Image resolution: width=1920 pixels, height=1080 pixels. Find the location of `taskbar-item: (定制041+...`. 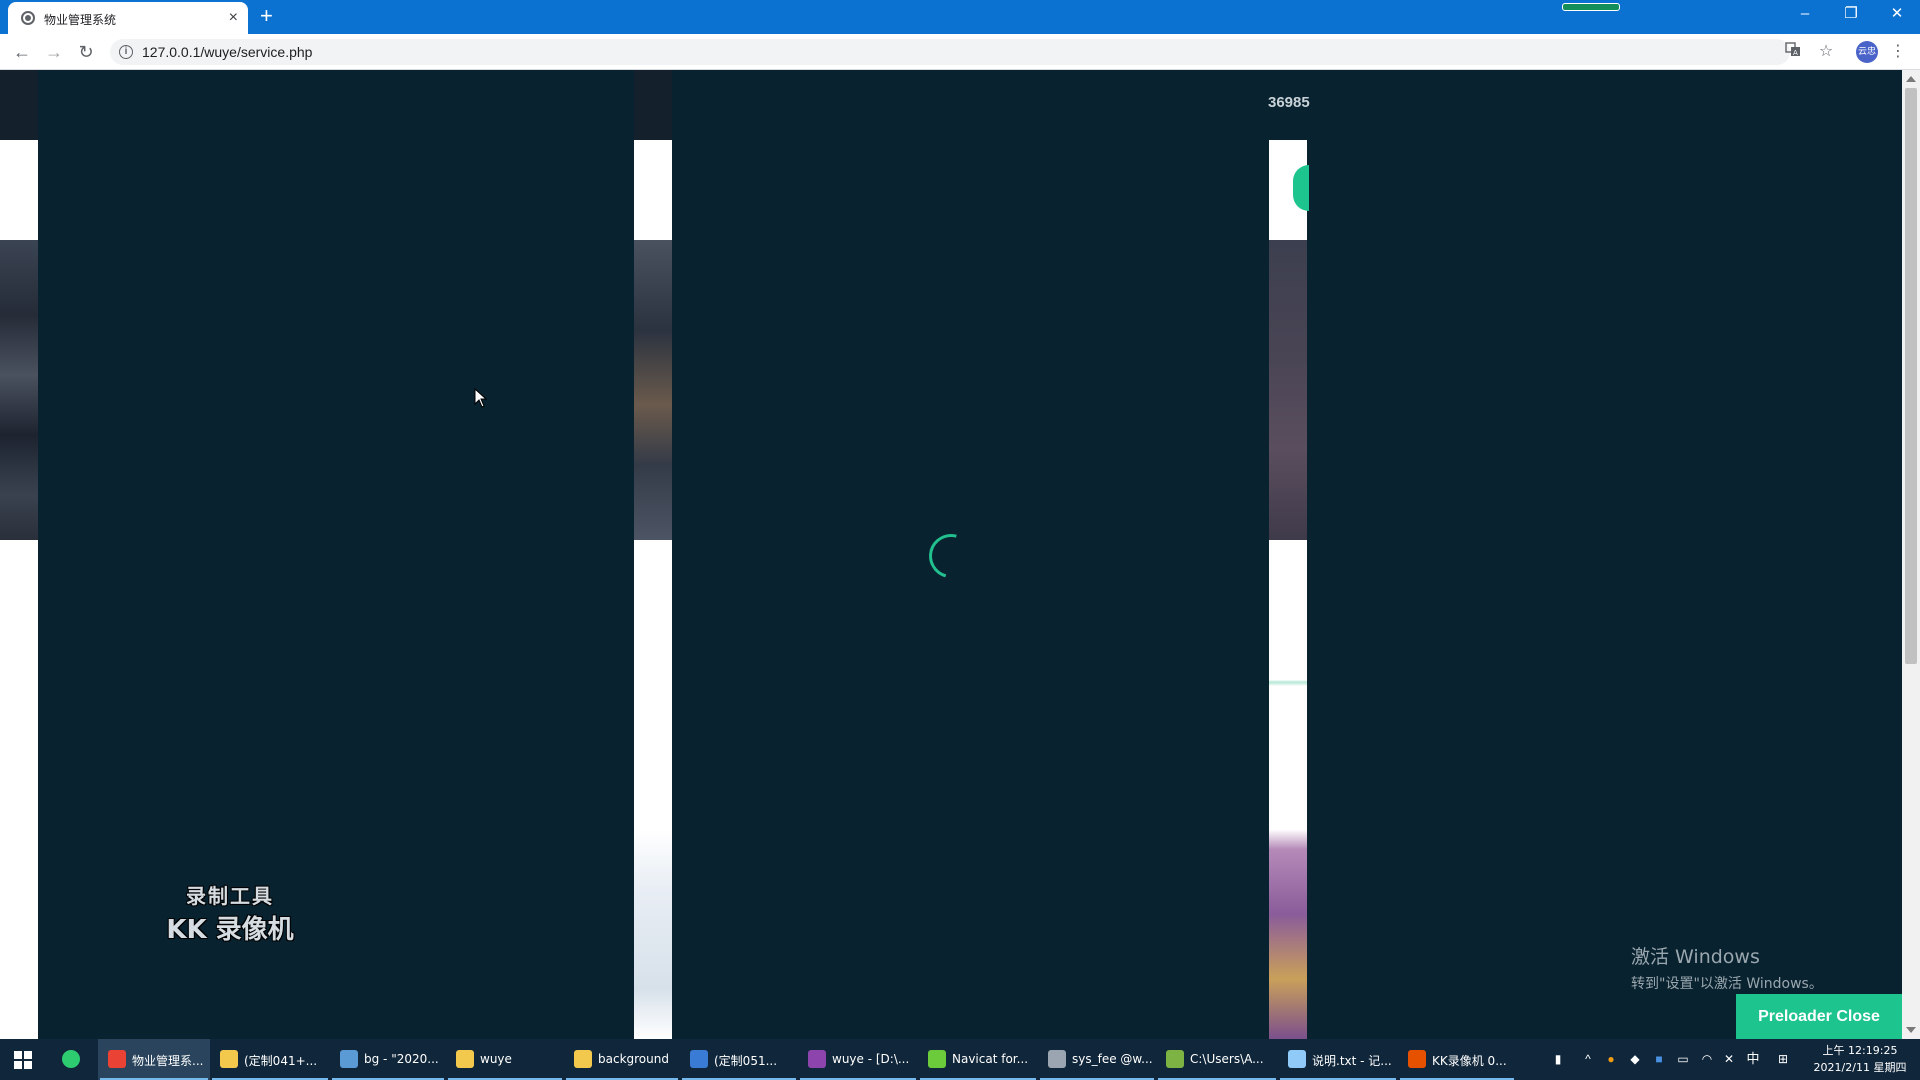

taskbar-item: (定制041+... is located at coordinates (270, 1059).